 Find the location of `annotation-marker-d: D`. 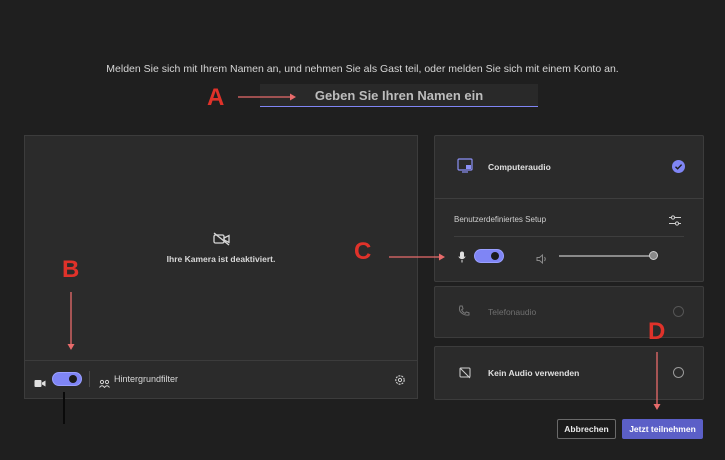

annotation-marker-d: D is located at coordinates (657, 331).